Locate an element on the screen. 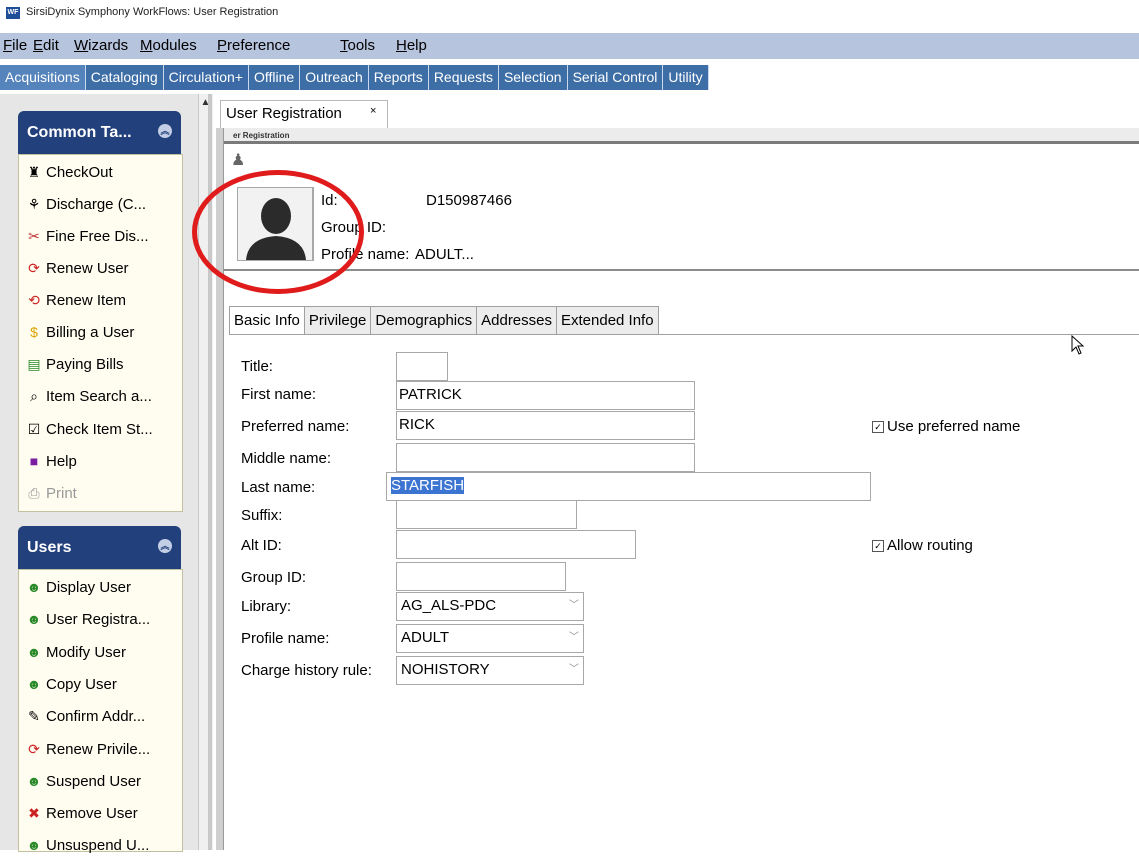  module-tab-outreach: Outreach is located at coordinates (334, 77).